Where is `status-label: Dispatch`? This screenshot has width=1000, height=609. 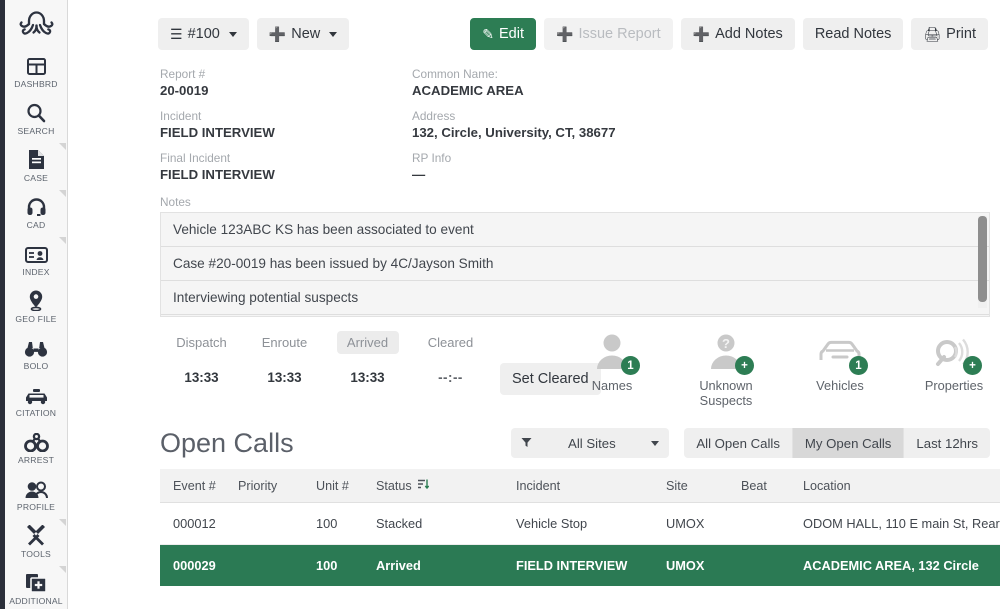
status-label: Dispatch is located at coordinates (201, 342).